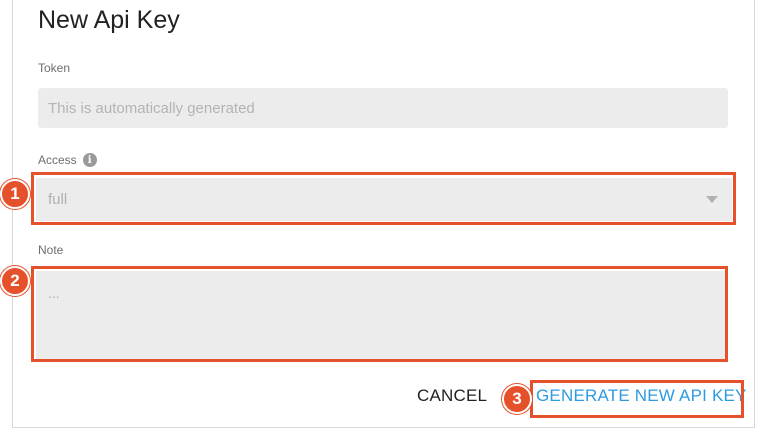 The height and width of the screenshot is (431, 759). Describe the element at coordinates (384, 199) in the screenshot. I see `access-select: full` at that location.